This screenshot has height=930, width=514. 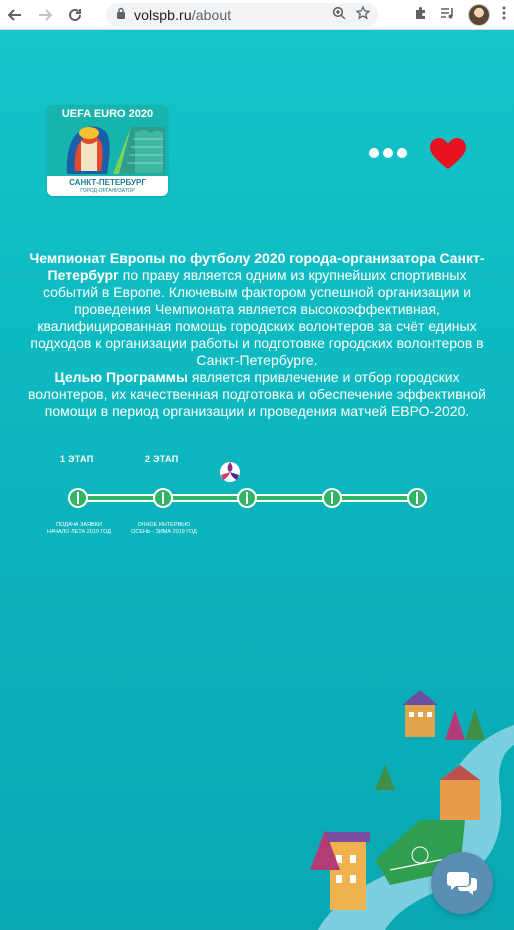 I want to click on logo-subtitle: ГОРОД-ОРГАНИЗАТОР, so click(x=107, y=191).